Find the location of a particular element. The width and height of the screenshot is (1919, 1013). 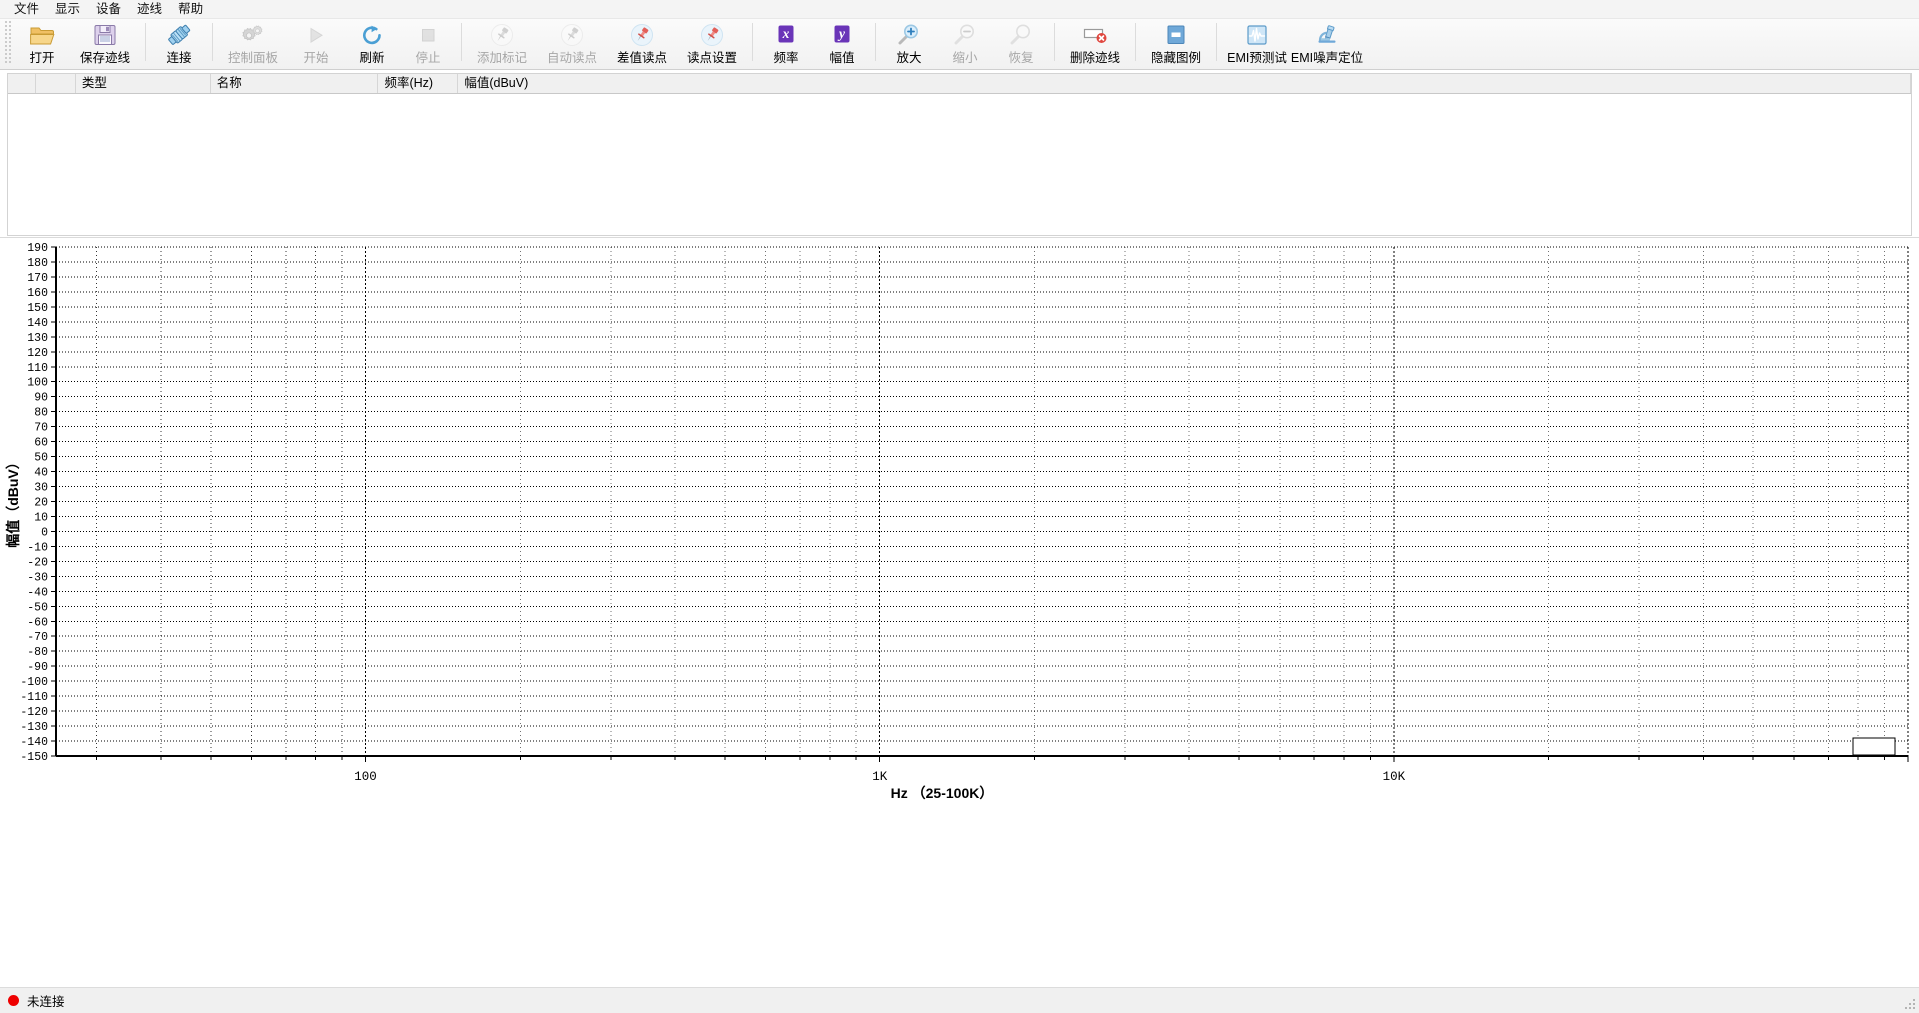

toolbar-button-folder-open: 打开 is located at coordinates (42, 43).